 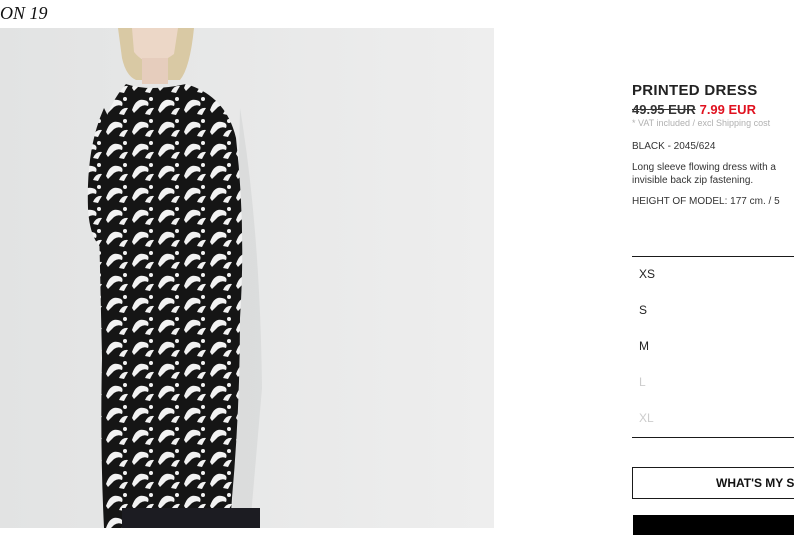 What do you see at coordinates (701, 123) in the screenshot?
I see `vat-note: * VAT included / excl Shipping cost` at bounding box center [701, 123].